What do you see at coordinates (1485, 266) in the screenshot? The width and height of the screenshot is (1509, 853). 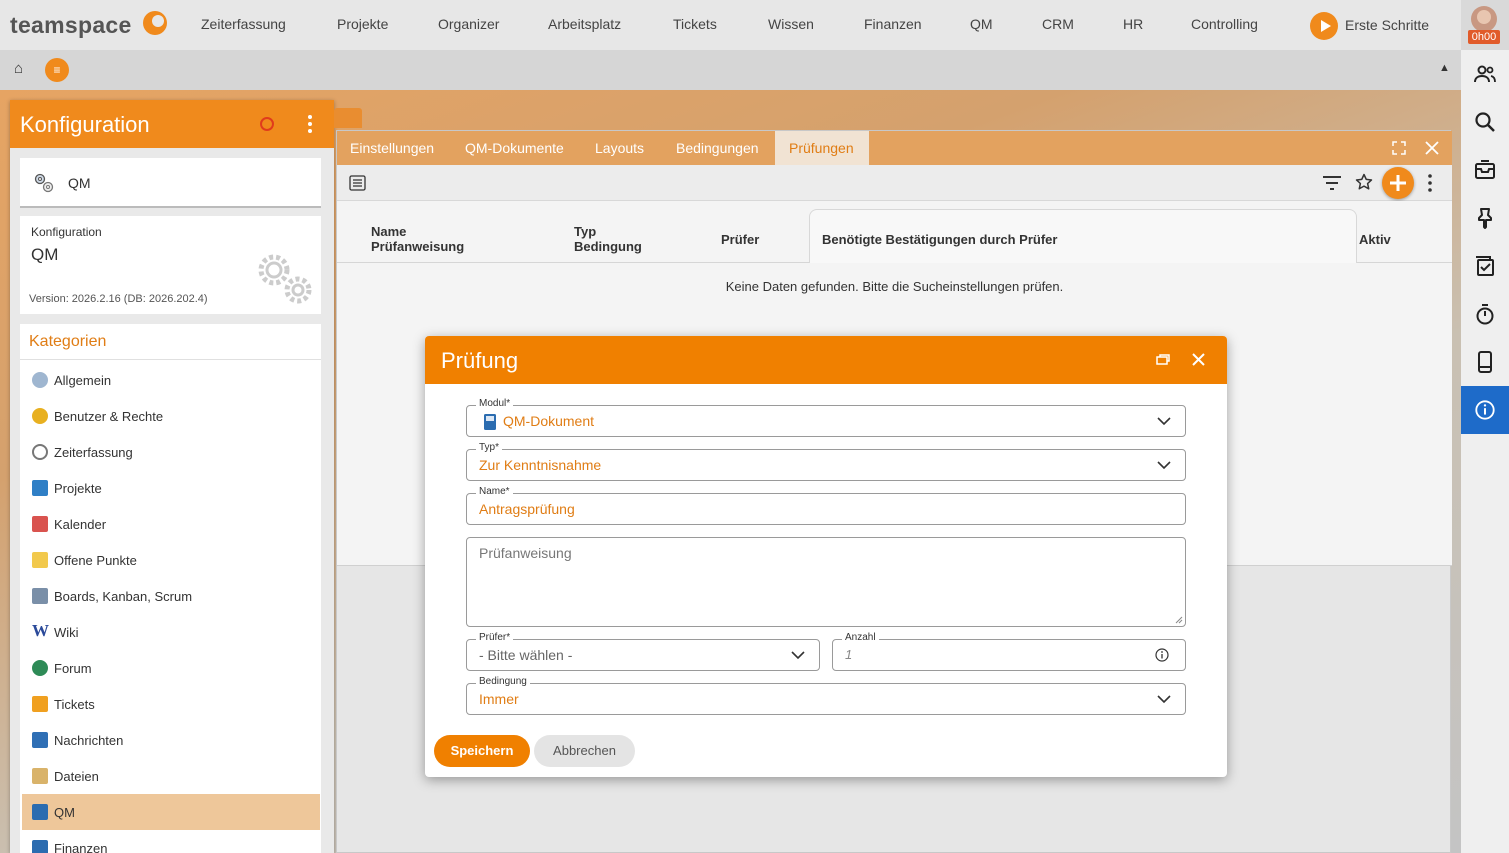 I see `tasks-icon` at bounding box center [1485, 266].